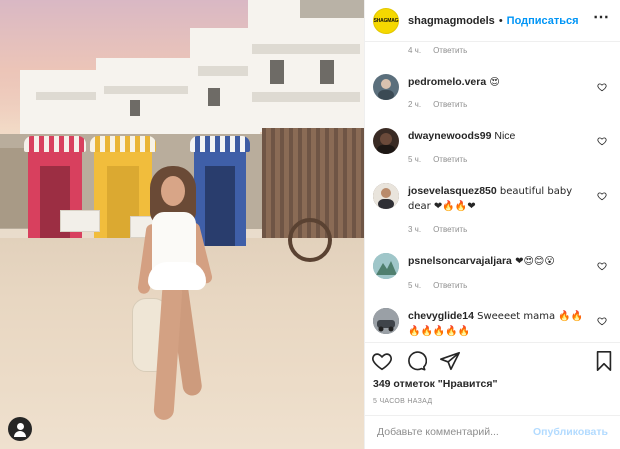 This screenshot has width=620, height=449. I want to click on bookmark-icon, so click(604, 361).